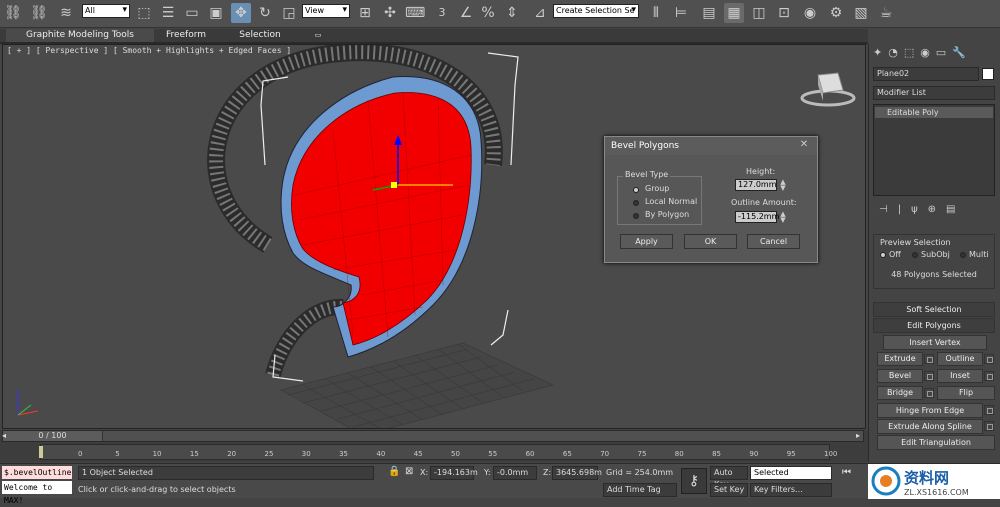  Describe the element at coordinates (186, 35) in the screenshot. I see `tab-freeform: Freeform` at that location.